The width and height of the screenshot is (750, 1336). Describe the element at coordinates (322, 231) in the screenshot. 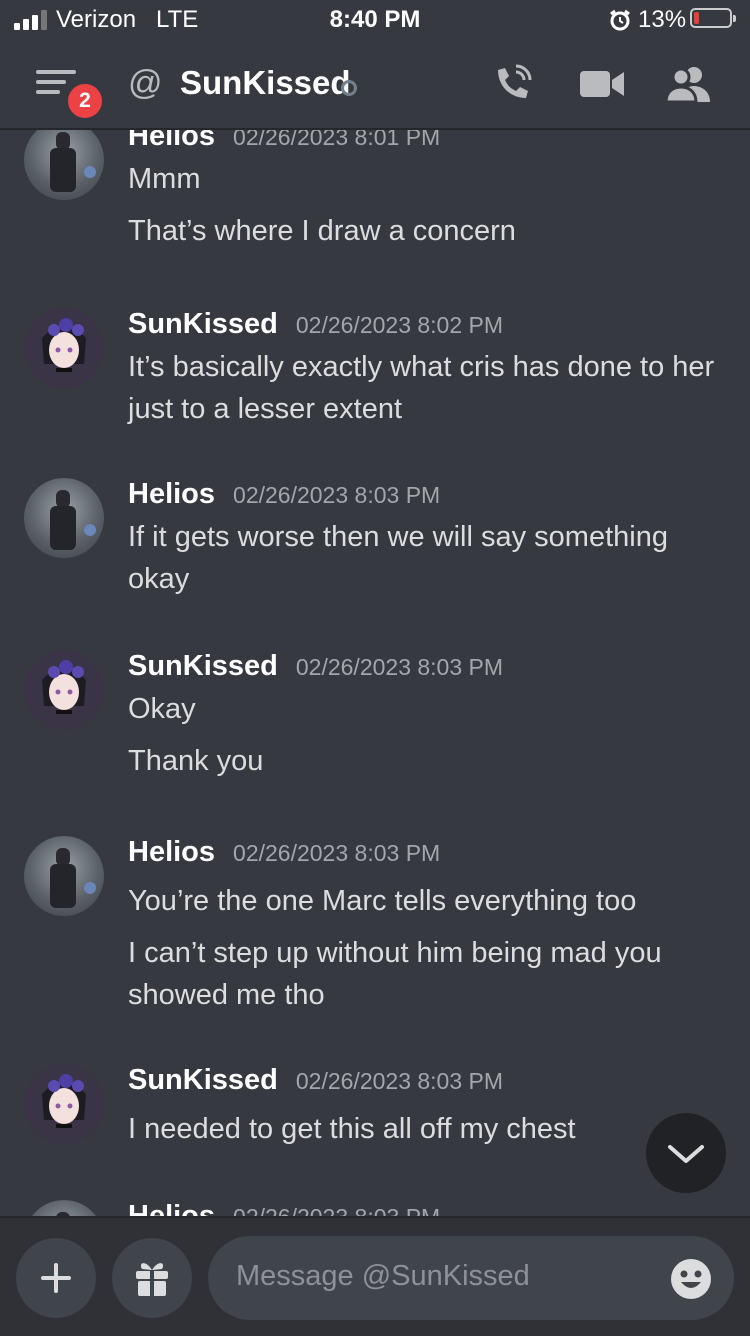

I see `message-text: That’s where I draw a concern` at that location.